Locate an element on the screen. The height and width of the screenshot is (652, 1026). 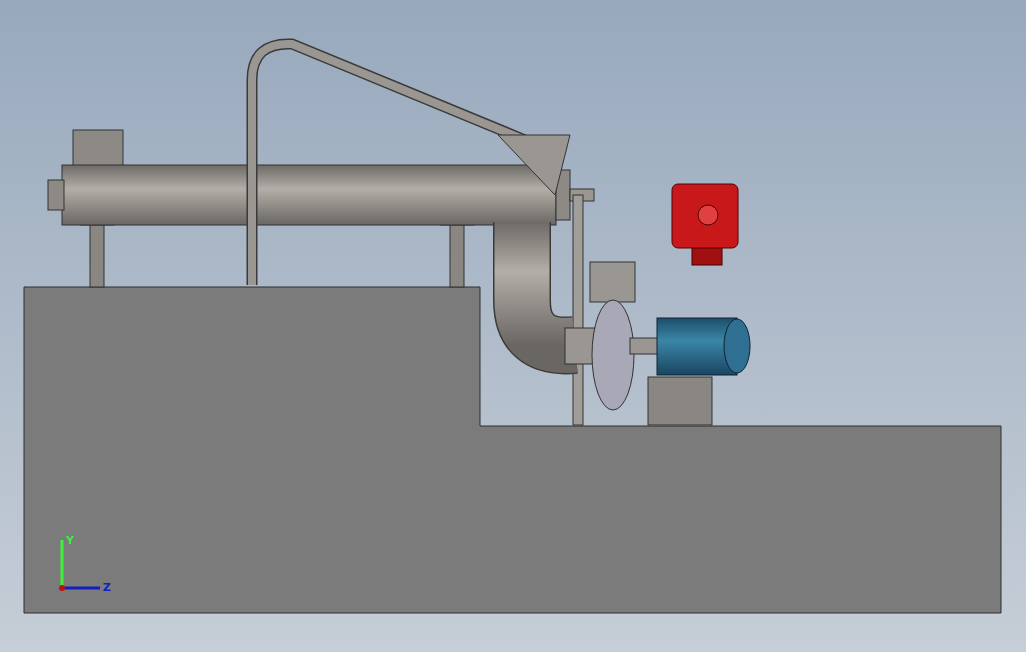
axis-label: Z is located at coordinates (107, 587).